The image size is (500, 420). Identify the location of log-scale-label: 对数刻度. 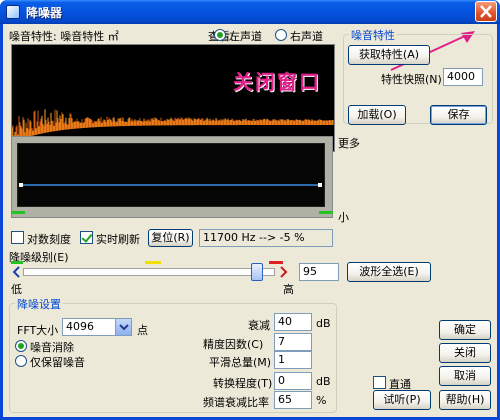
(49, 239).